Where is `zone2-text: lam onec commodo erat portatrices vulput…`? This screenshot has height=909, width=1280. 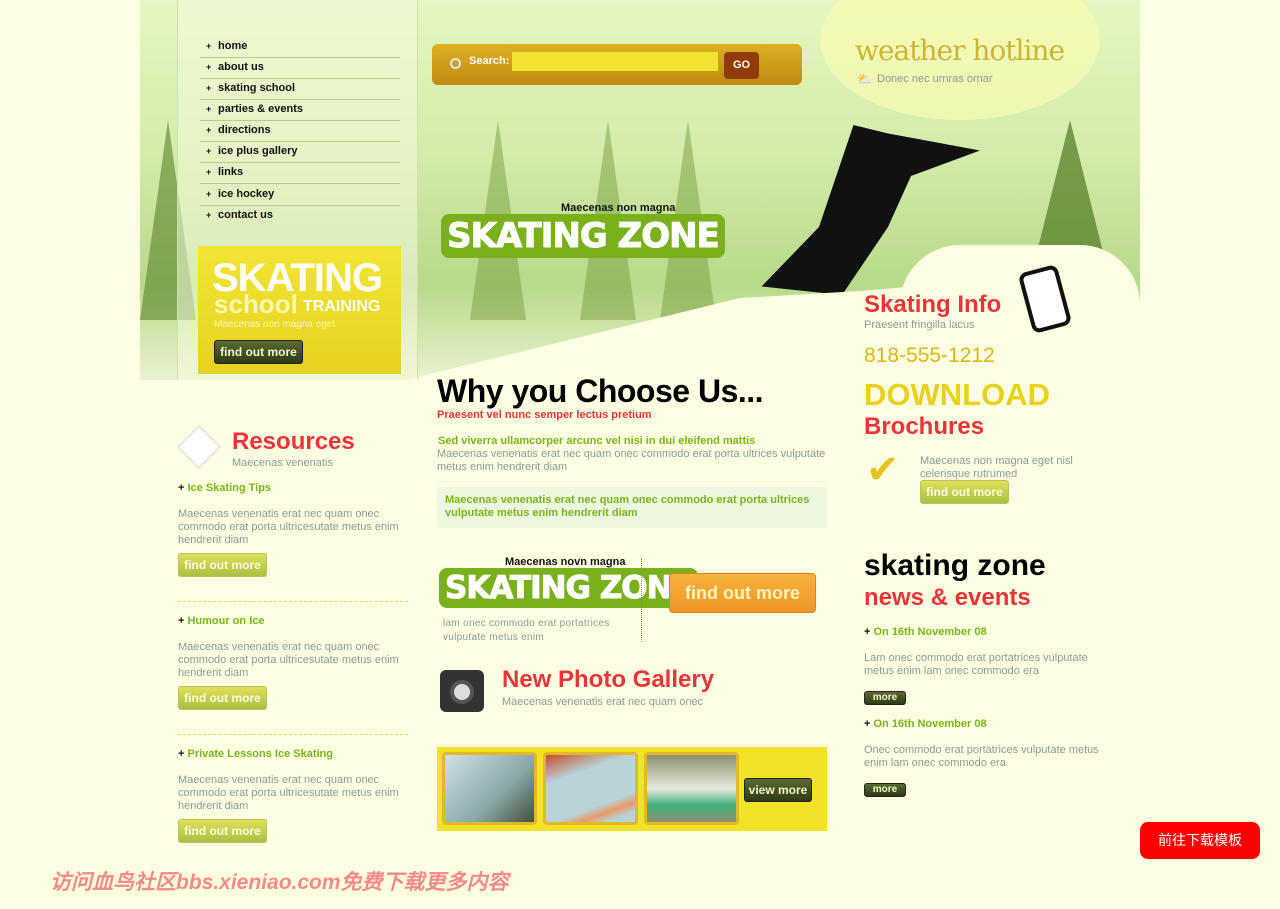
zone2-text: lam onec commodo erat portatrices vulput… is located at coordinates (526, 630).